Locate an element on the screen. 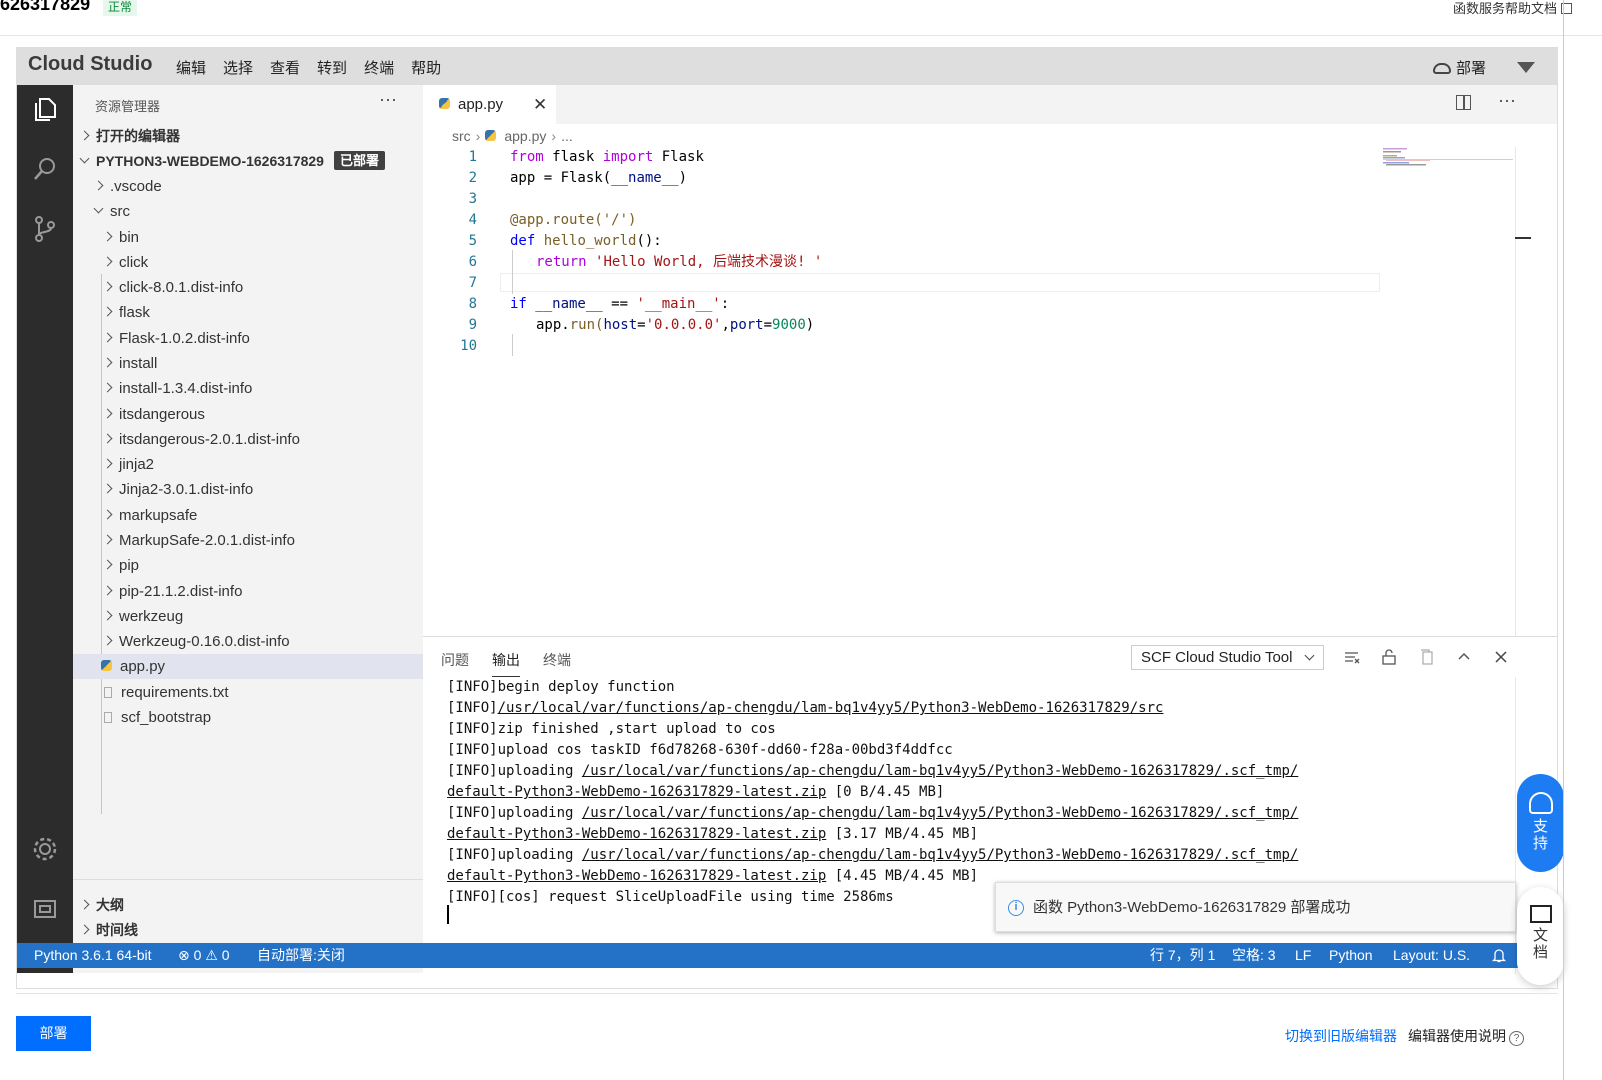  page-scrollbar is located at coordinates (1563, 540).